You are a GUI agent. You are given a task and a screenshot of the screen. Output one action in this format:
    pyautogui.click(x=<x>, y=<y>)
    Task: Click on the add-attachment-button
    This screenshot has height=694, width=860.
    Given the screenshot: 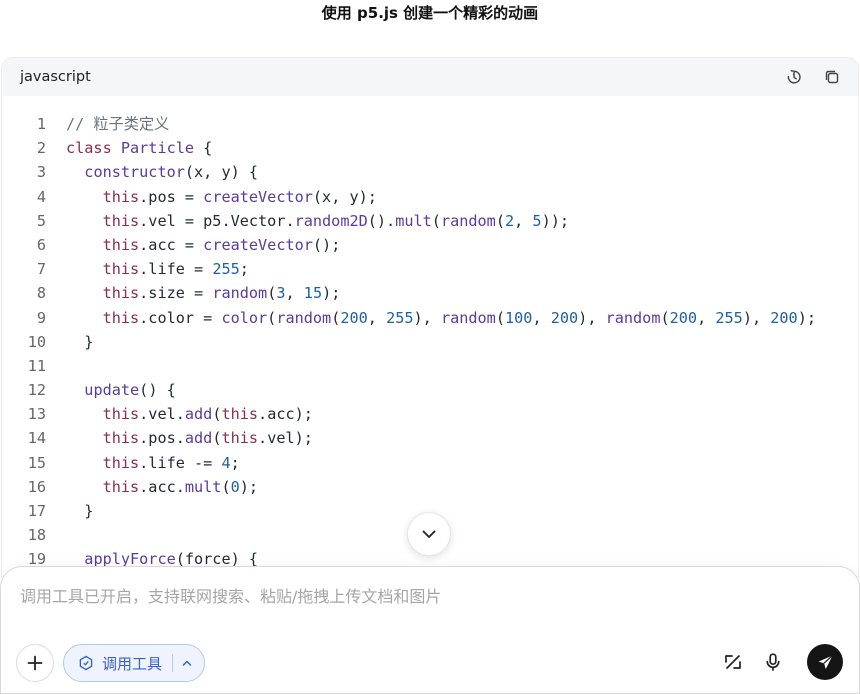 What is the action you would take?
    pyautogui.click(x=35, y=663)
    